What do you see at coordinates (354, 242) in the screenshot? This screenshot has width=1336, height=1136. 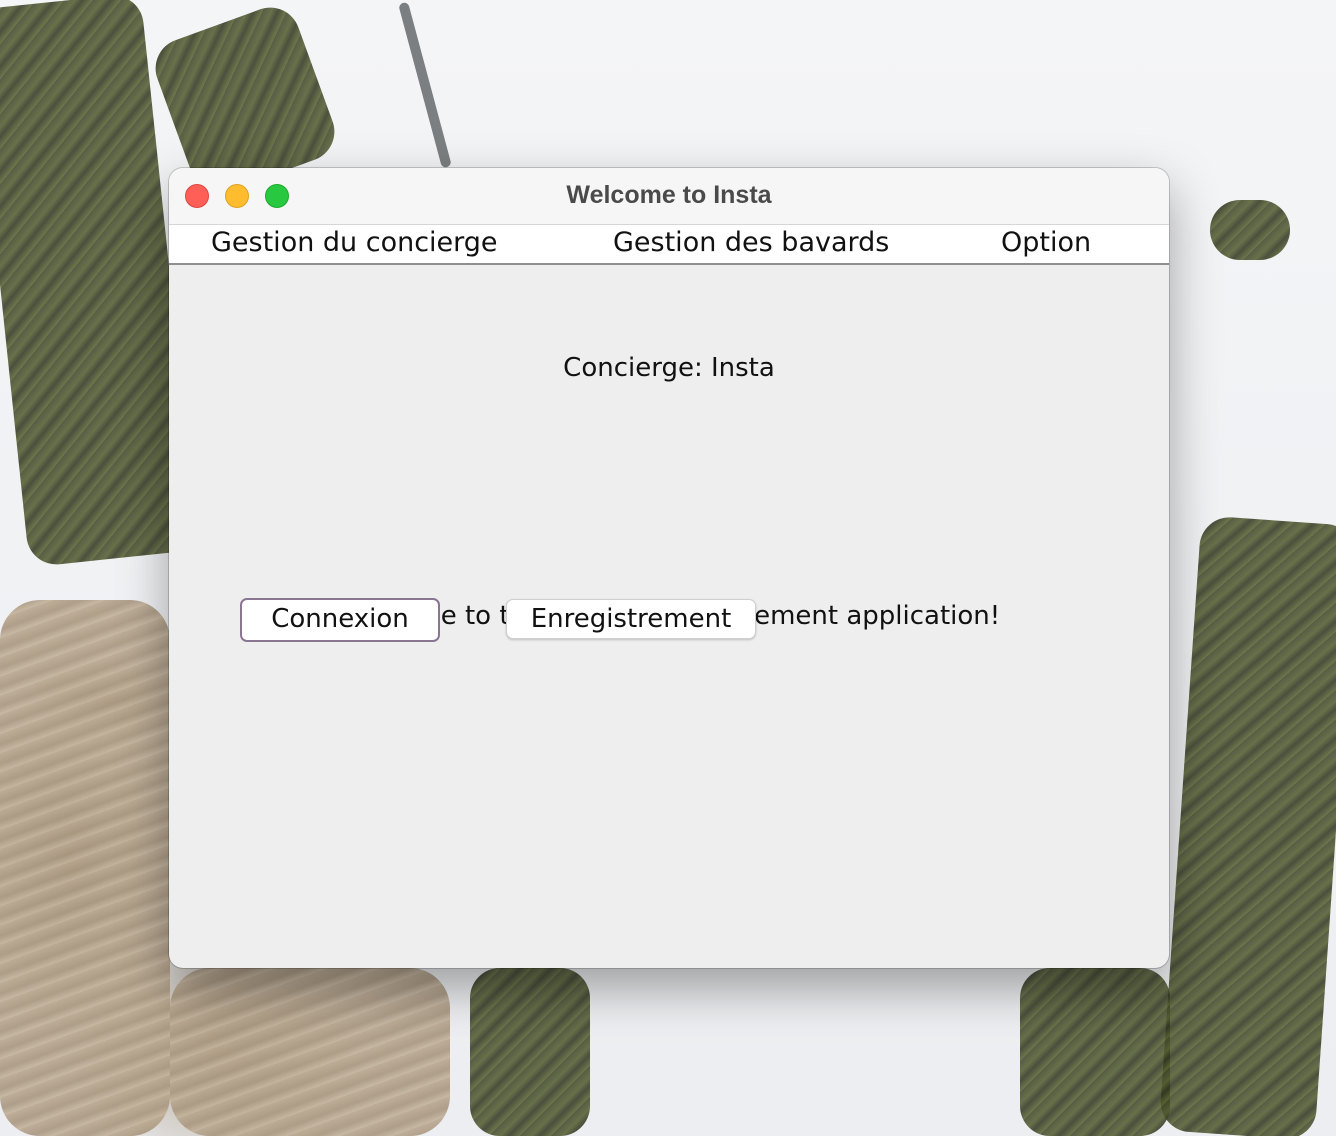 I see `menu-gestion-du-concierge: Gestion du concierge` at bounding box center [354, 242].